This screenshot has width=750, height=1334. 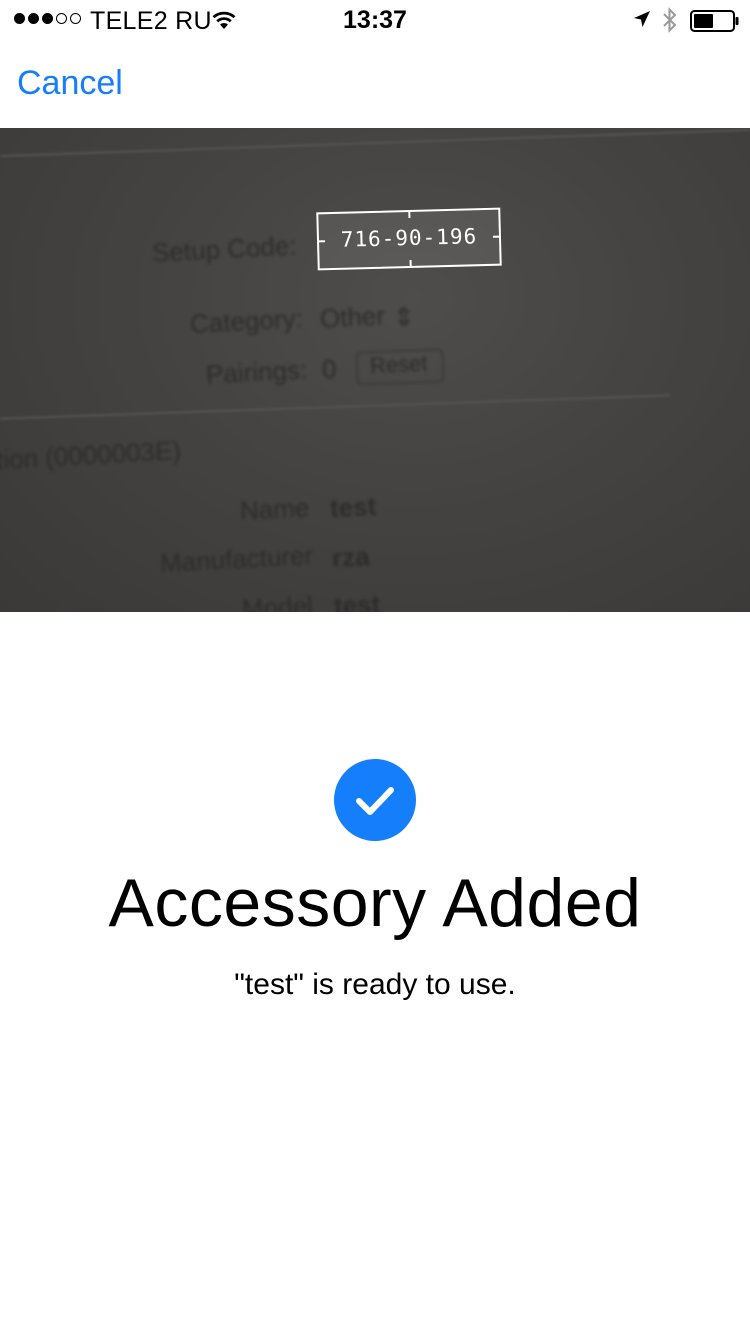 What do you see at coordinates (256, 372) in the screenshot?
I see `camera-text-pairings-label: Pairings:` at bounding box center [256, 372].